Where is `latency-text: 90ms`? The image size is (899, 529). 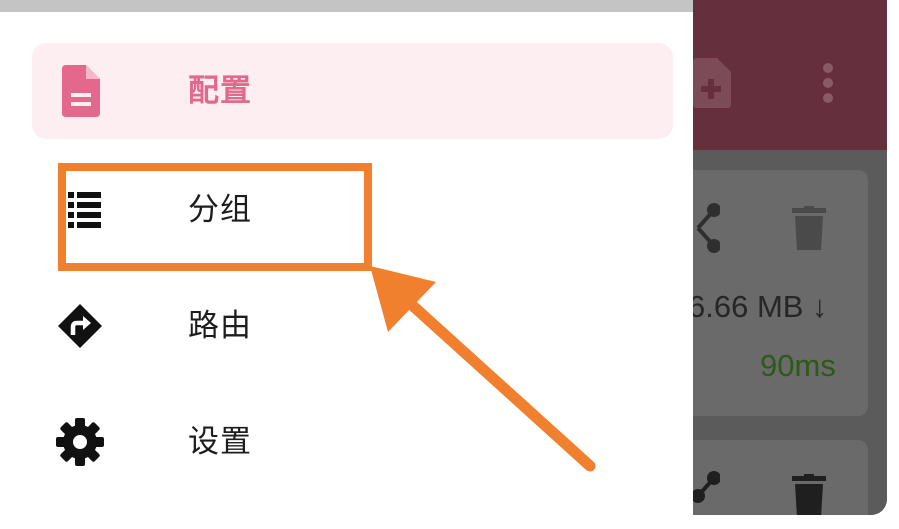 latency-text: 90ms is located at coordinates (798, 365).